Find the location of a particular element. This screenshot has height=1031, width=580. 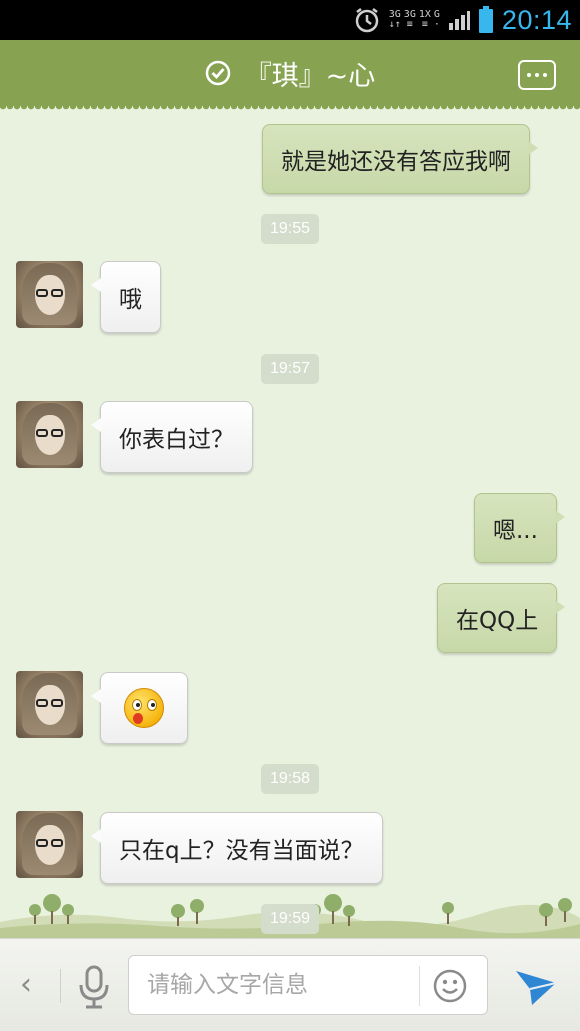

message-input is located at coordinates (282, 985).